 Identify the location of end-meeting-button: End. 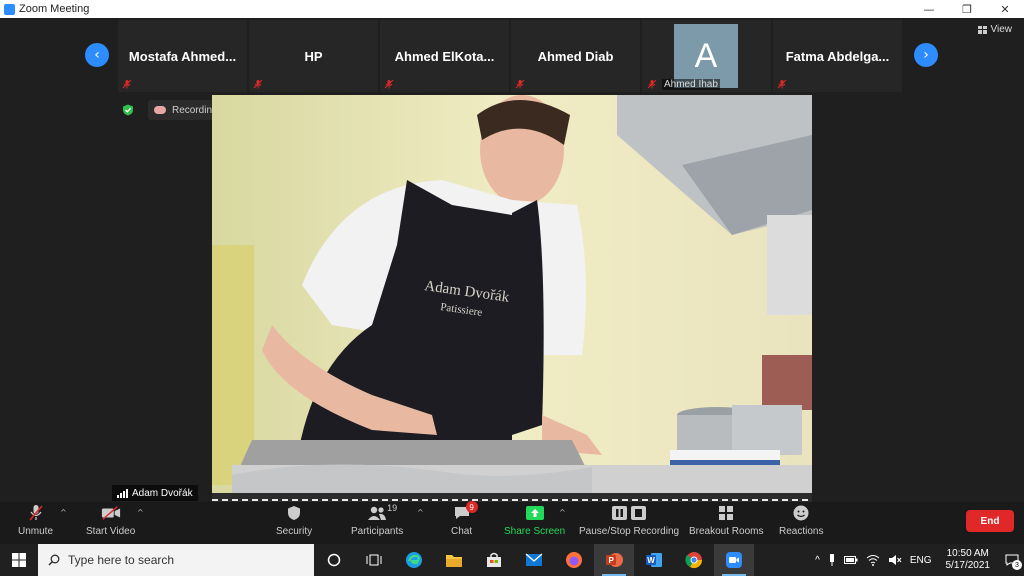
(990, 521).